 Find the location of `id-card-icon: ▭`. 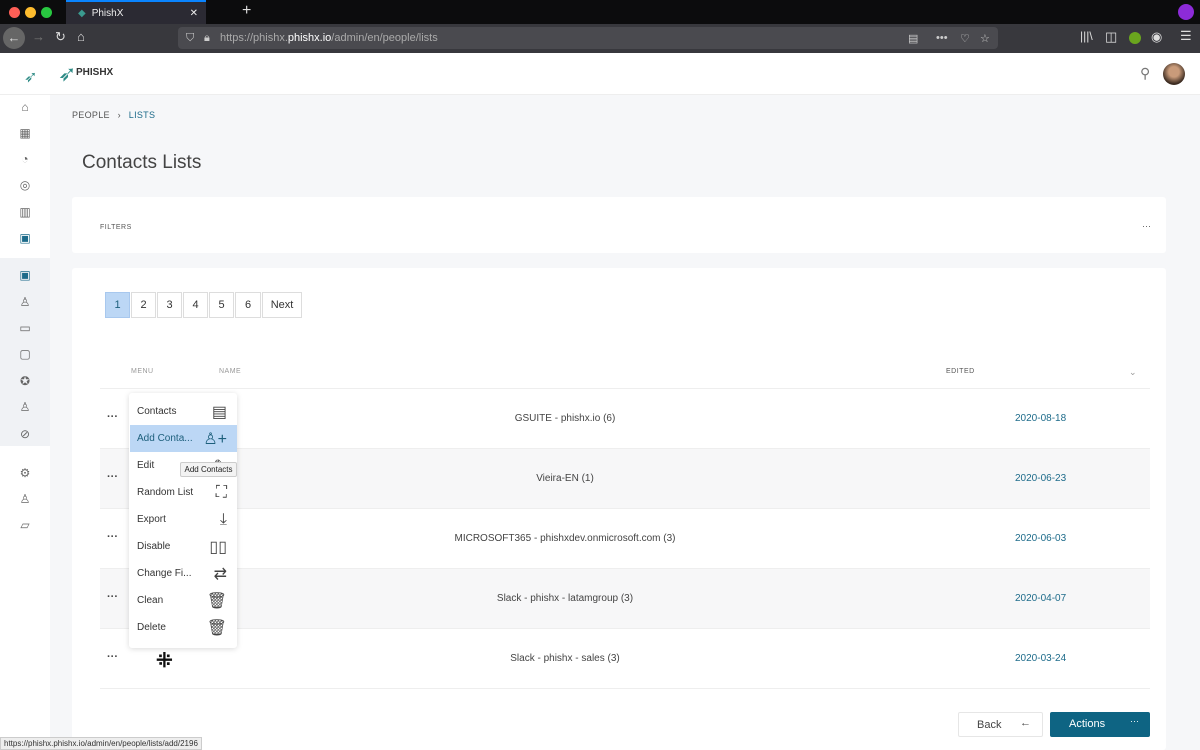

id-card-icon: ▭ is located at coordinates (25, 328).